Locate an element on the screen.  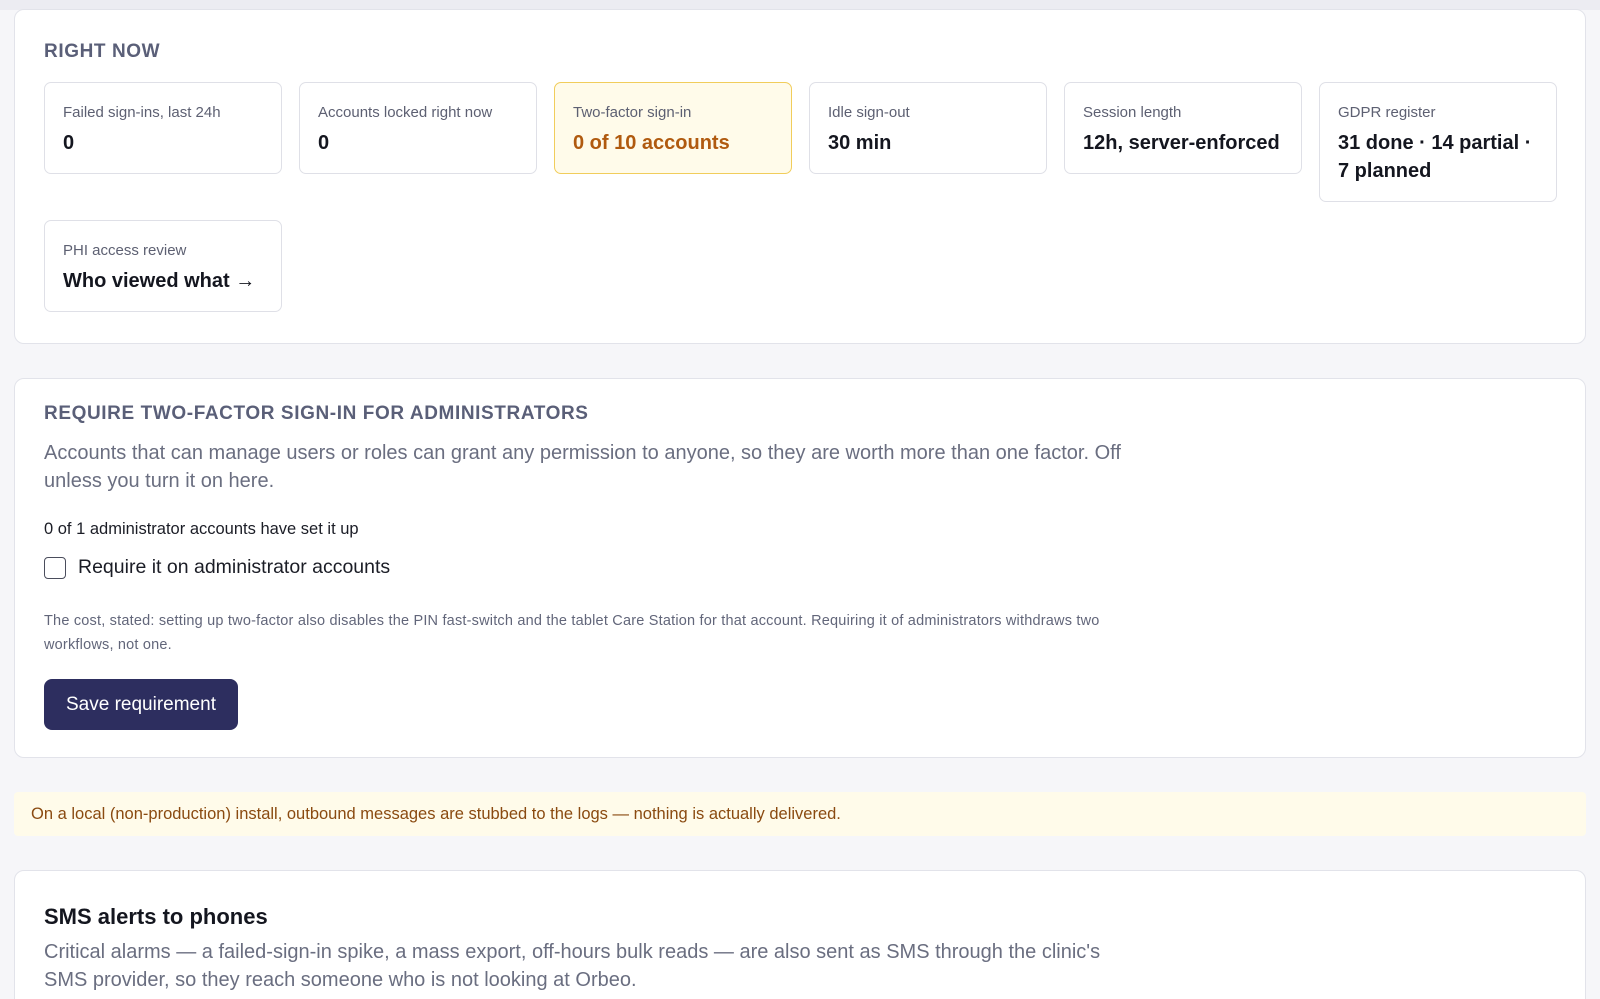
stat-value: 12h, server-enforced is located at coordinates (1181, 143).